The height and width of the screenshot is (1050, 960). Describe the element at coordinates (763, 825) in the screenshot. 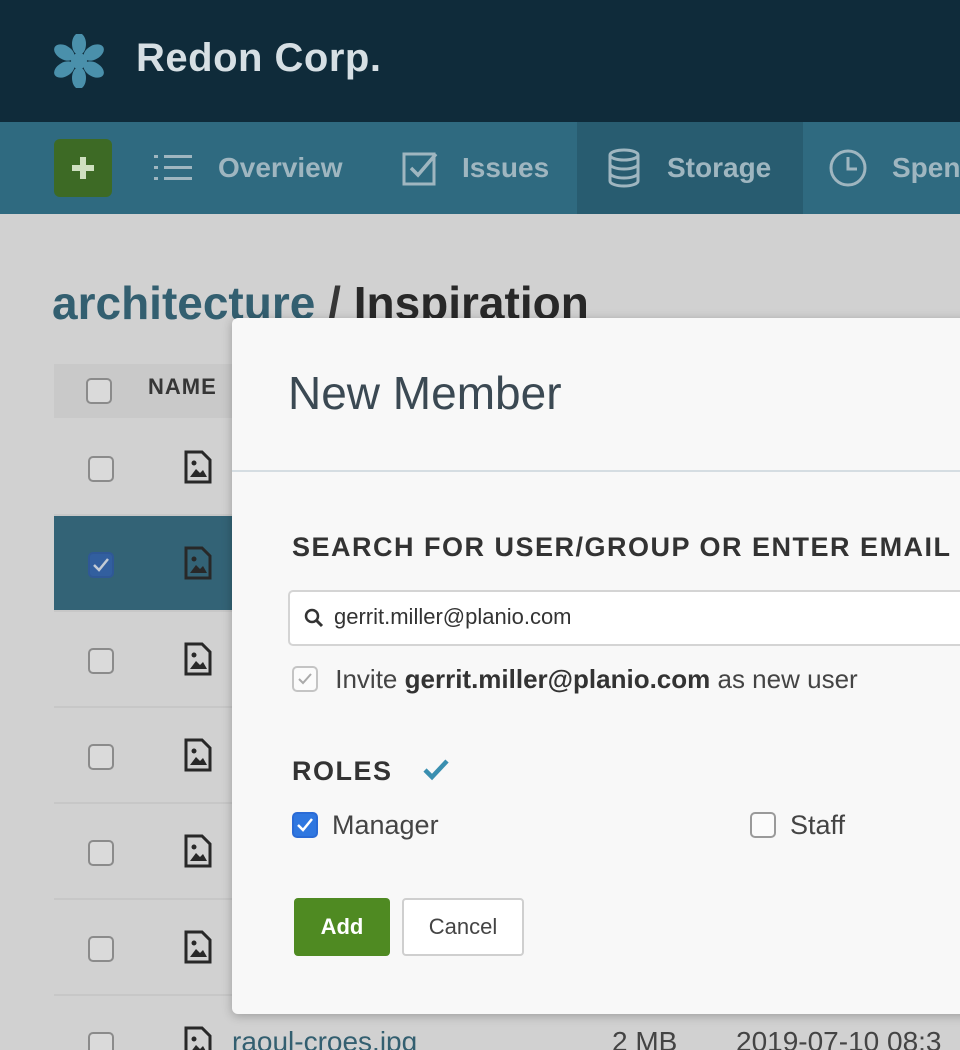

I see `role-checkbox-staff` at that location.